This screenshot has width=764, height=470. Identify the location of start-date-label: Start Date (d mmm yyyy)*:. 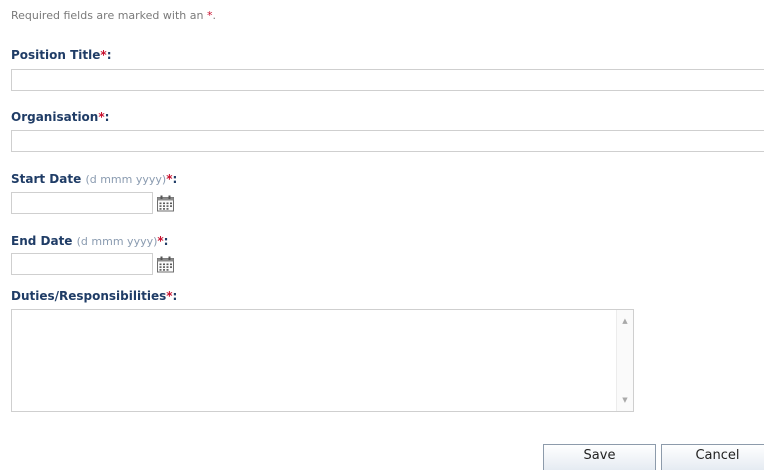
(94, 179).